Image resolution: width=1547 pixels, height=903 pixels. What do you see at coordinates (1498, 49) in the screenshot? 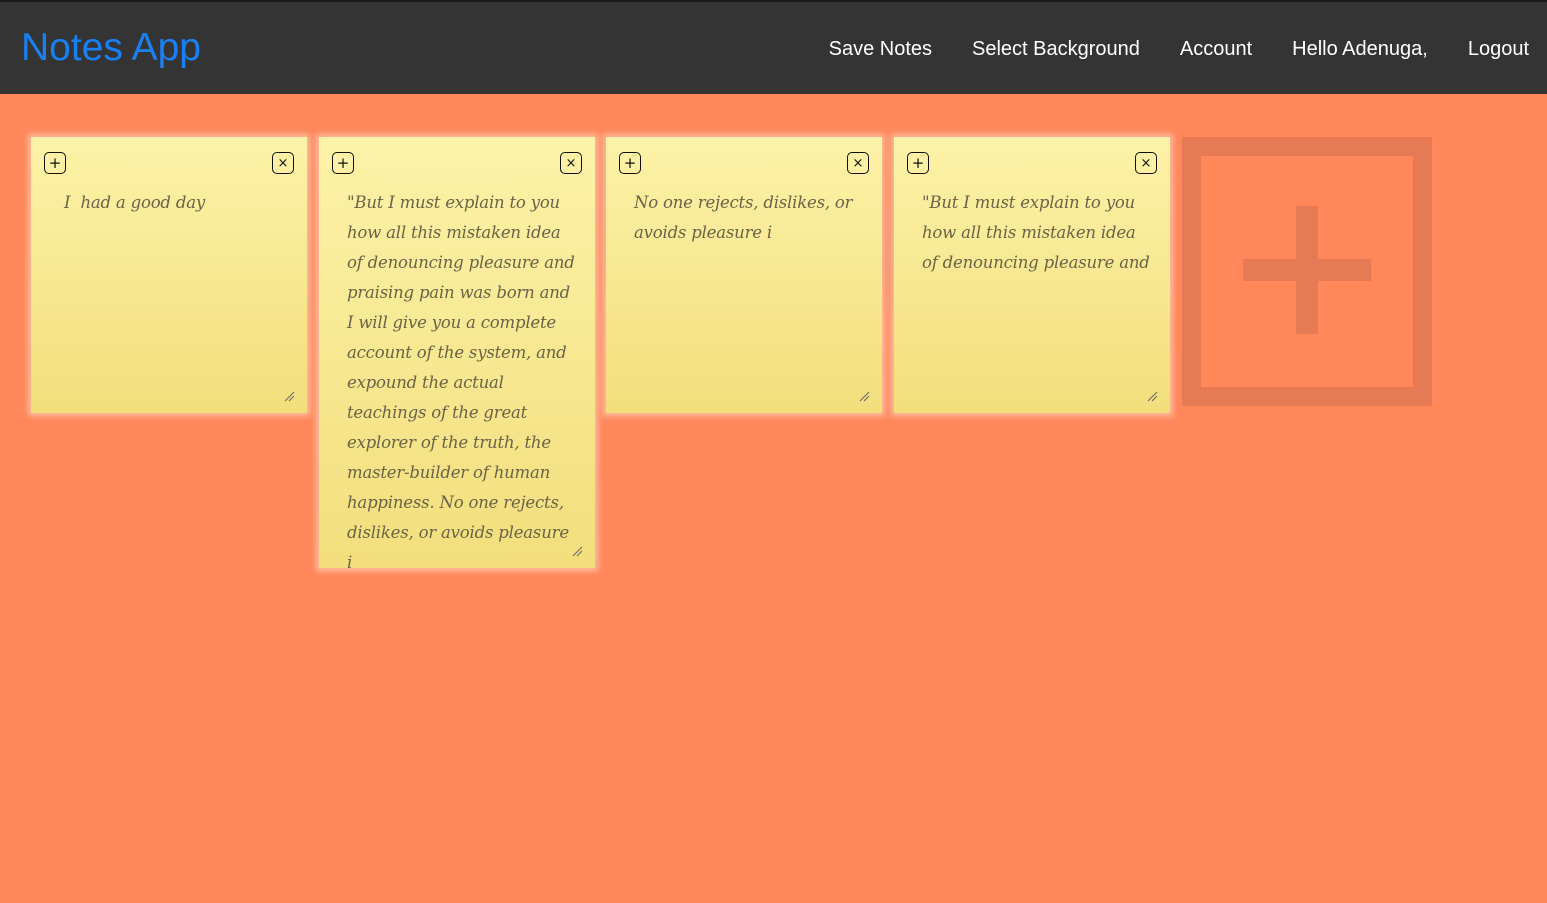
I see `logout-link: Logout` at bounding box center [1498, 49].